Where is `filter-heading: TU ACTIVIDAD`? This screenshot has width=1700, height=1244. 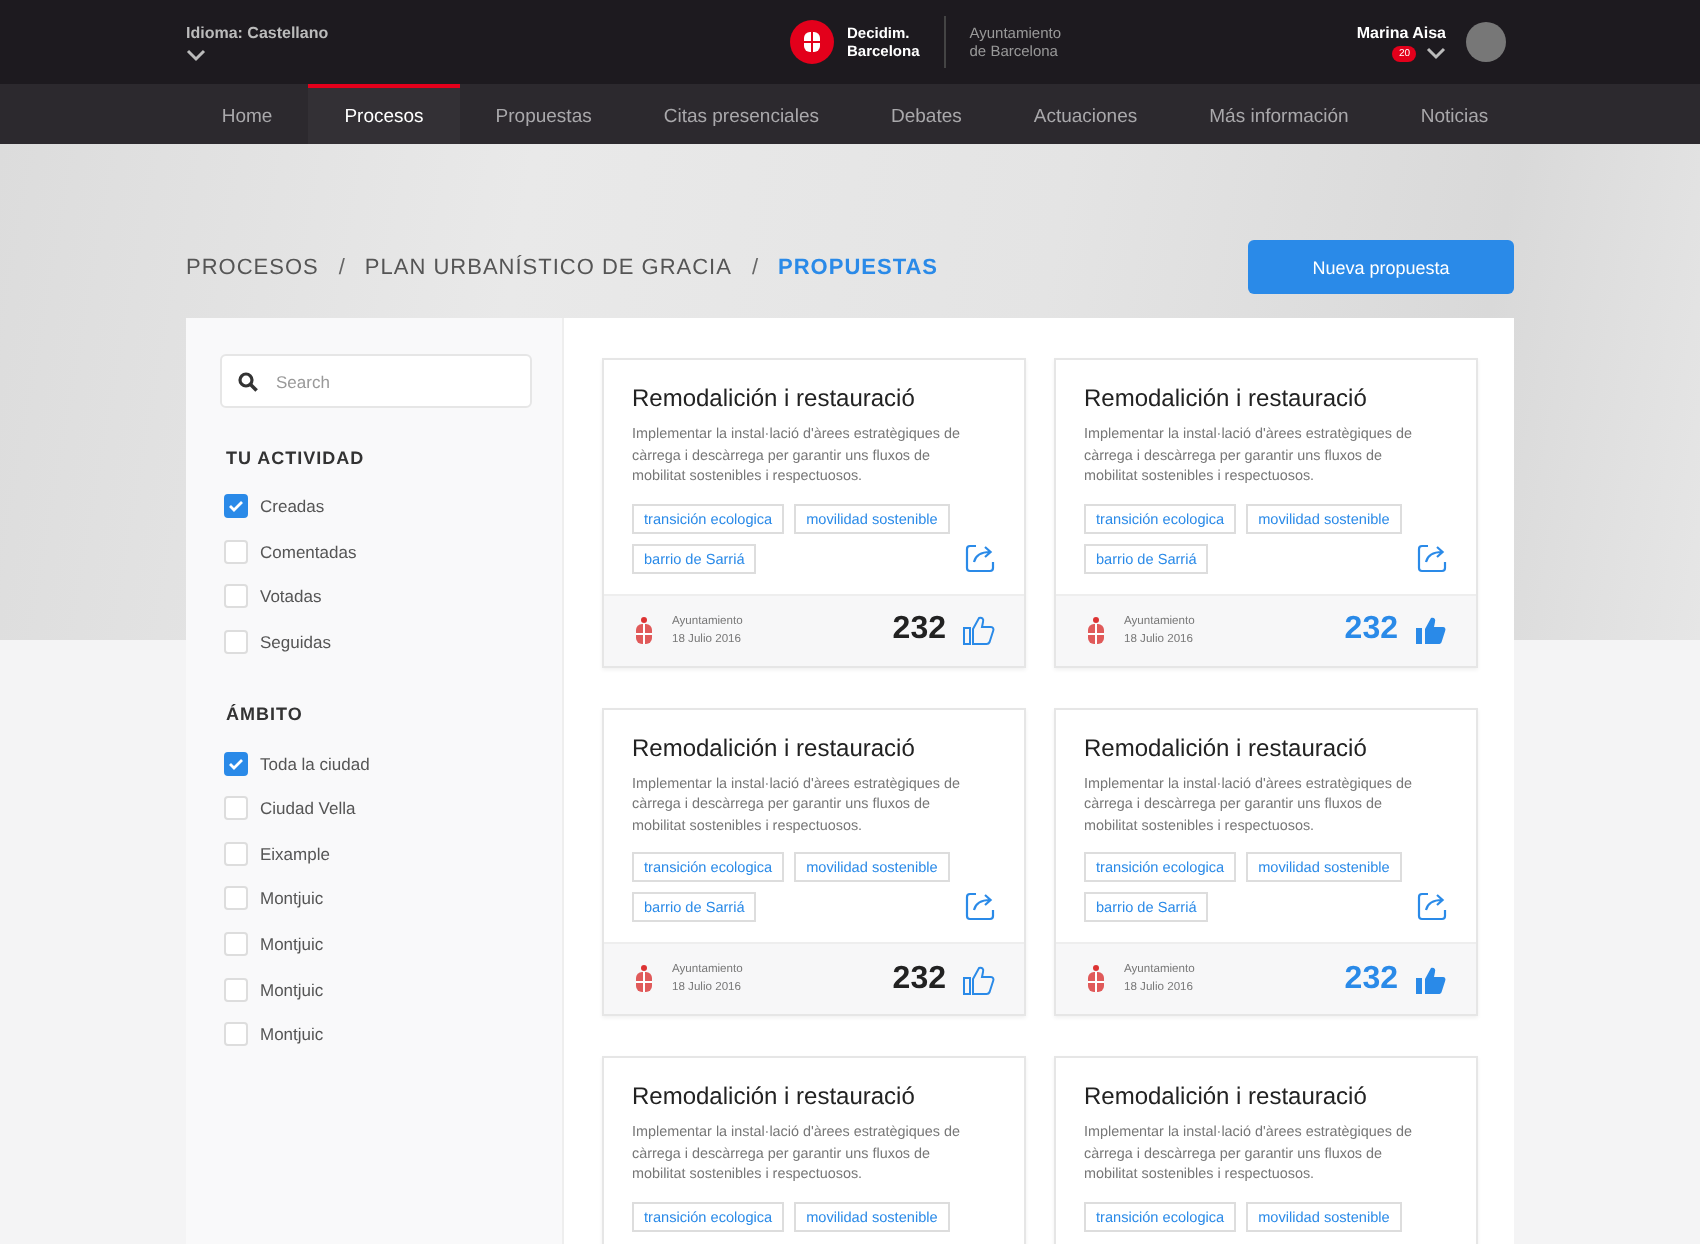 filter-heading: TU ACTIVIDAD is located at coordinates (296, 458).